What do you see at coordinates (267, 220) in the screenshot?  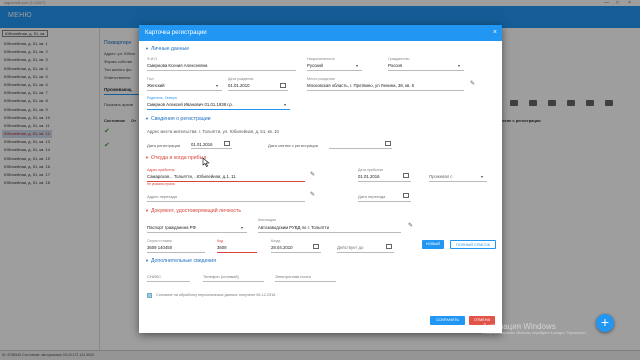 I see `issued-by-label: Кем выдан` at bounding box center [267, 220].